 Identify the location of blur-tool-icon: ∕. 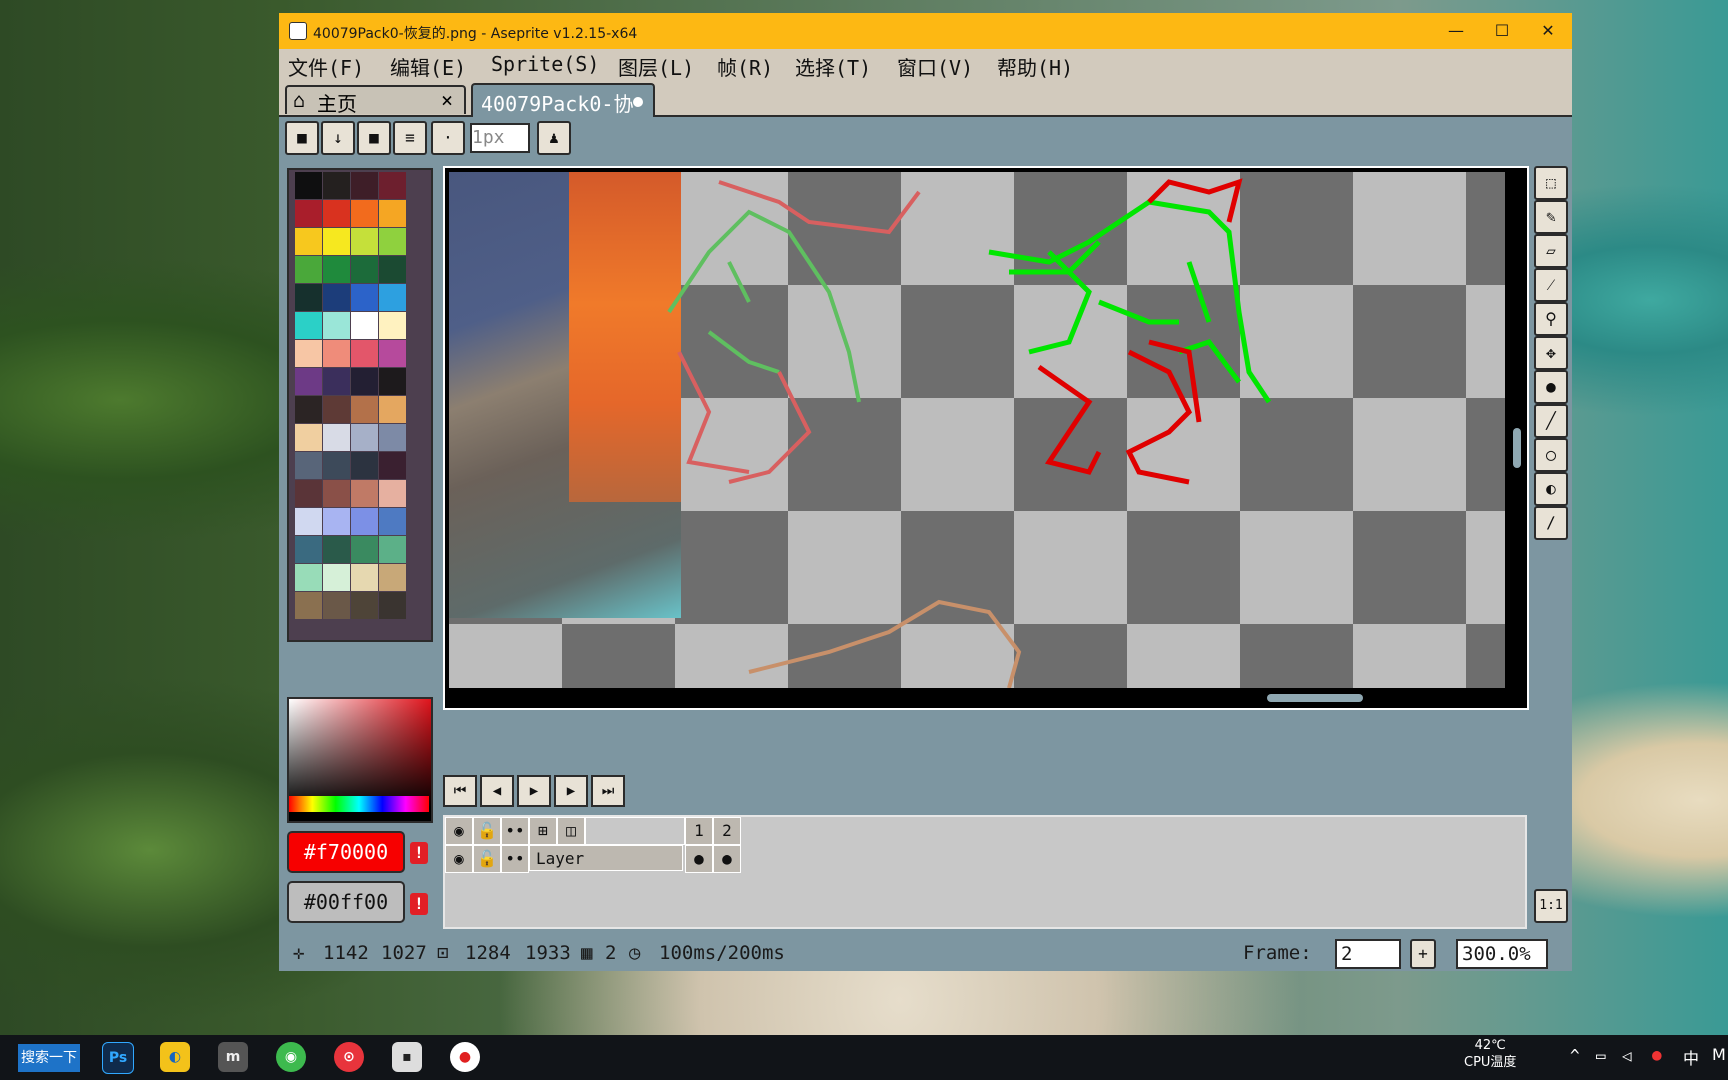
(1551, 523).